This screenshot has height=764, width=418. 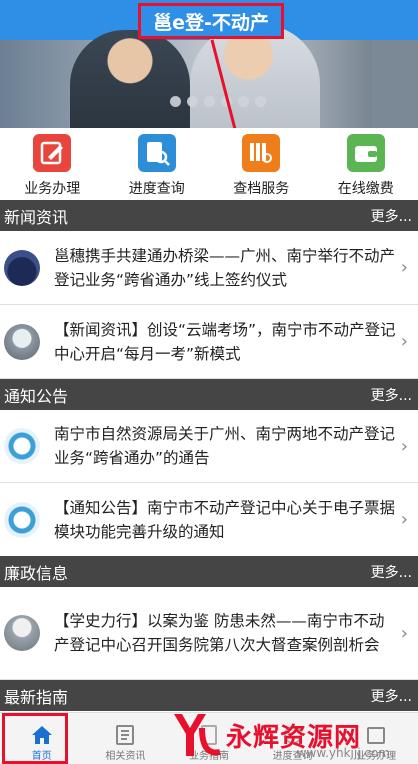 What do you see at coordinates (261, 189) in the screenshot?
I see `quick-item-label: 查档服务` at bounding box center [261, 189].